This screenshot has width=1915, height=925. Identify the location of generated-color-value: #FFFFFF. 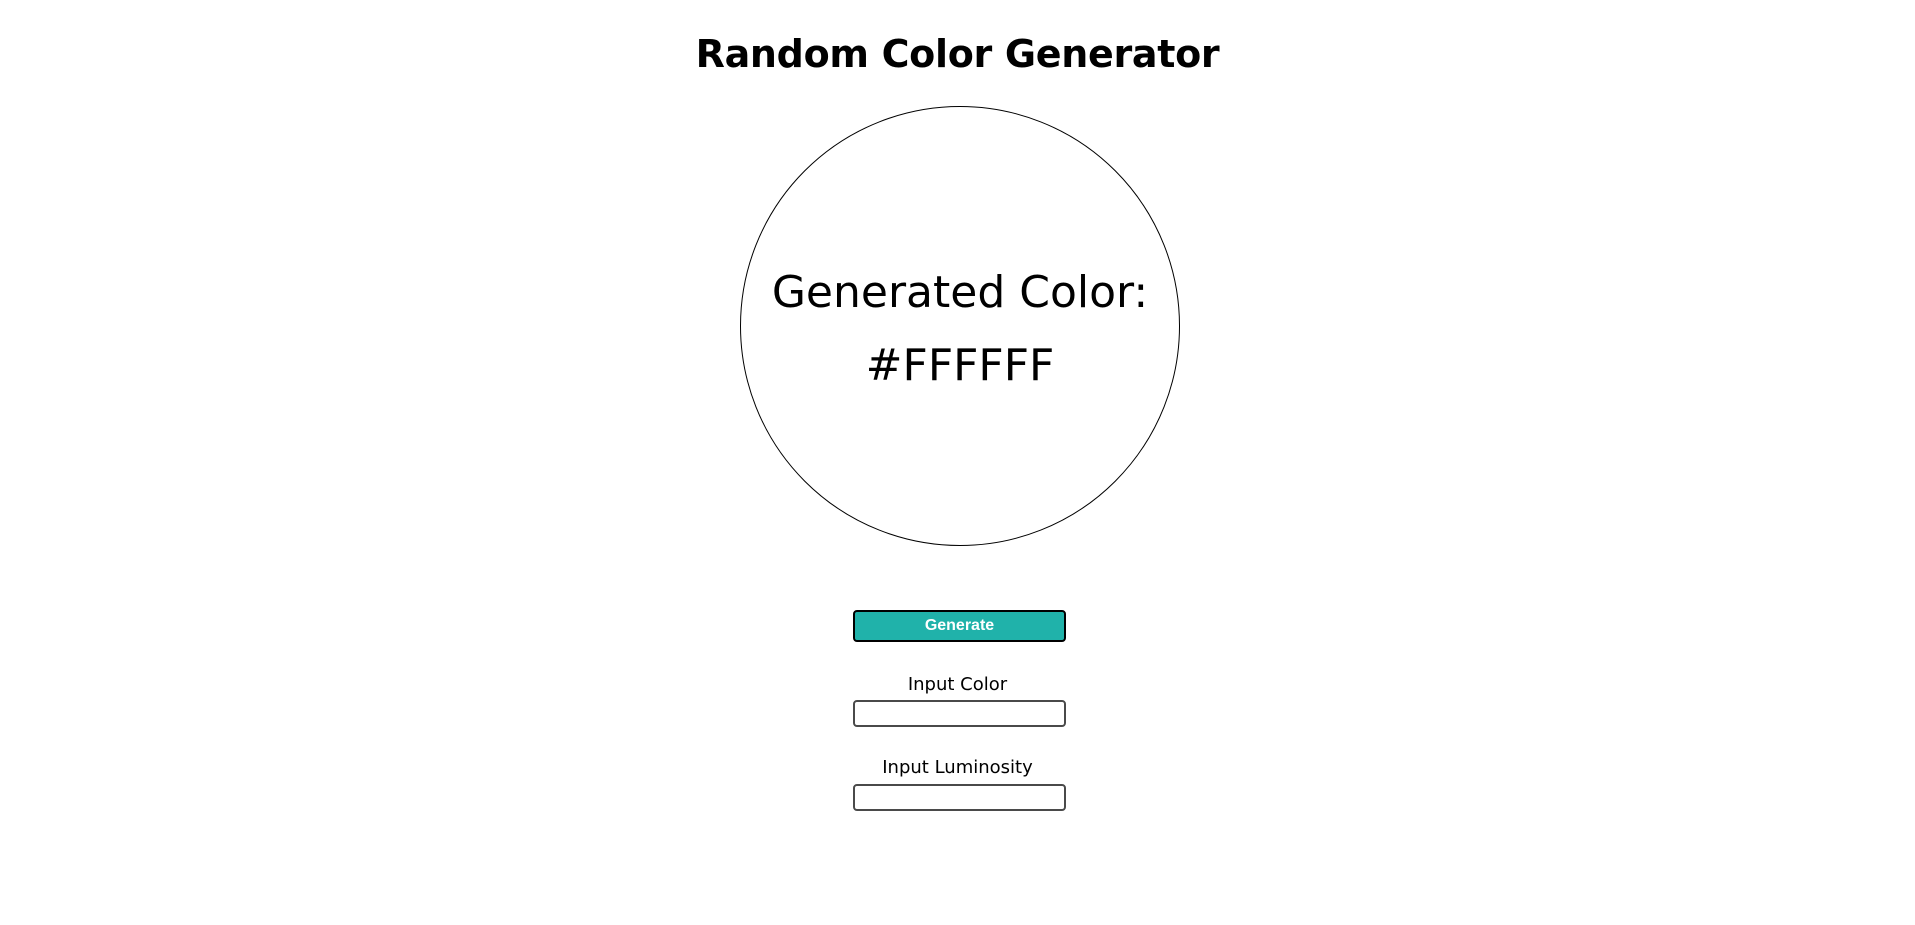
(960, 365).